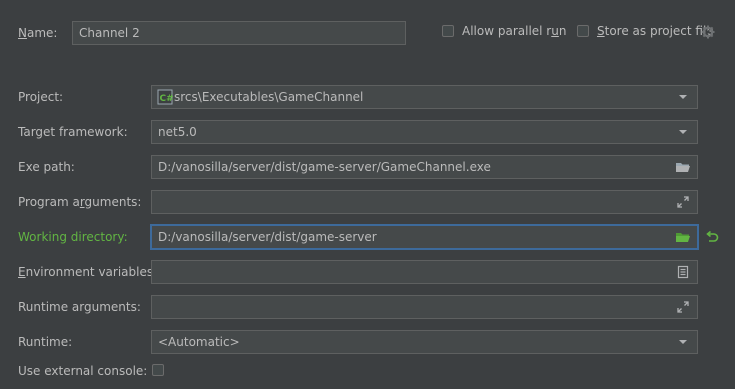 The height and width of the screenshot is (389, 735). Describe the element at coordinates (424, 237) in the screenshot. I see `working-directory-input: D:/vanosilla/server/dist/game-server` at that location.